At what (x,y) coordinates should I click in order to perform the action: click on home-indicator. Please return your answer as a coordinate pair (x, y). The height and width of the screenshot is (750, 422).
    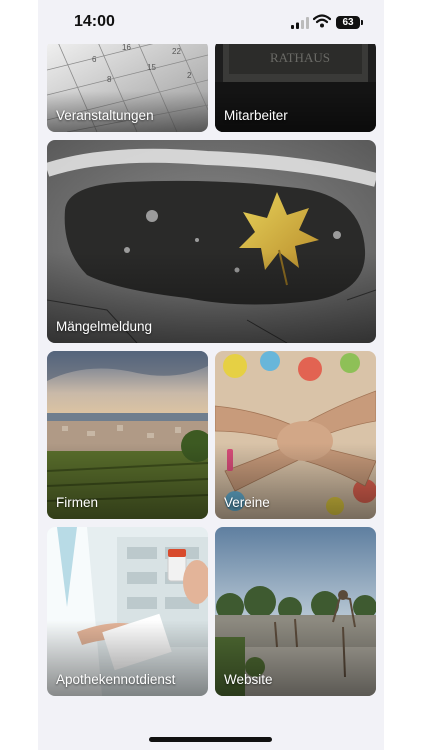
    Looking at the image, I should click on (210, 739).